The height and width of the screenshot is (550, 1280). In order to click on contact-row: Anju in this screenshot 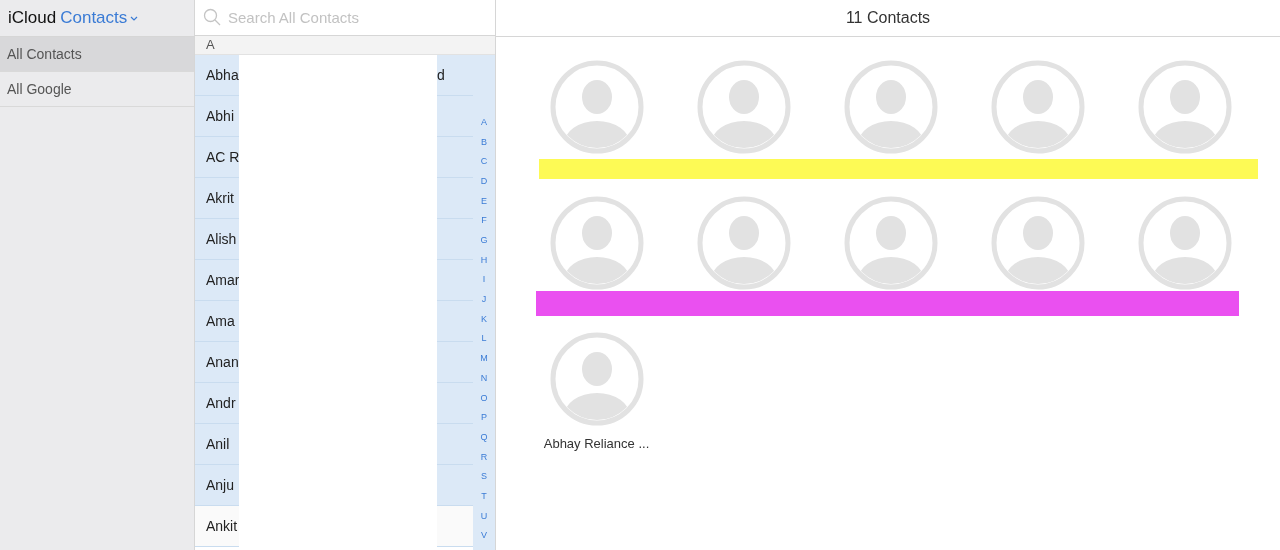, I will do `click(217, 485)`.